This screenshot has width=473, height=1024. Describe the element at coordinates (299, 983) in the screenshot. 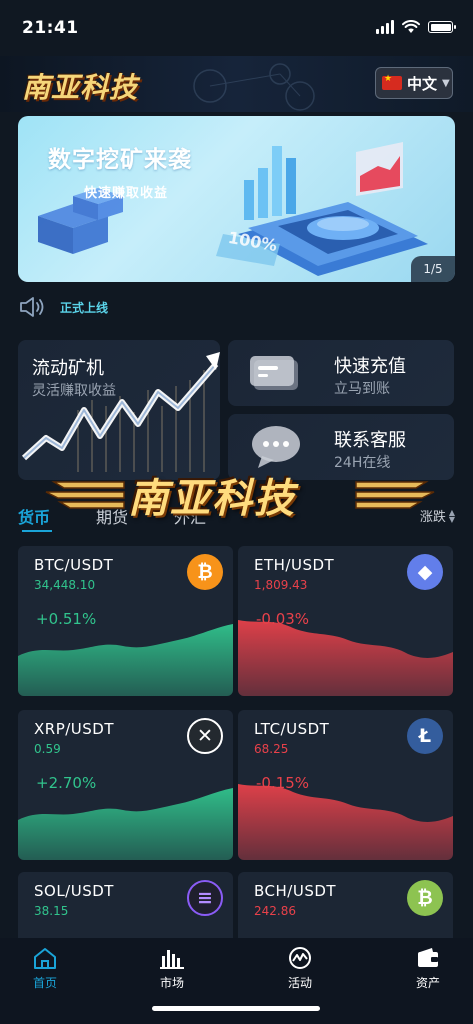

I see `nav-activity-label: 活动` at that location.